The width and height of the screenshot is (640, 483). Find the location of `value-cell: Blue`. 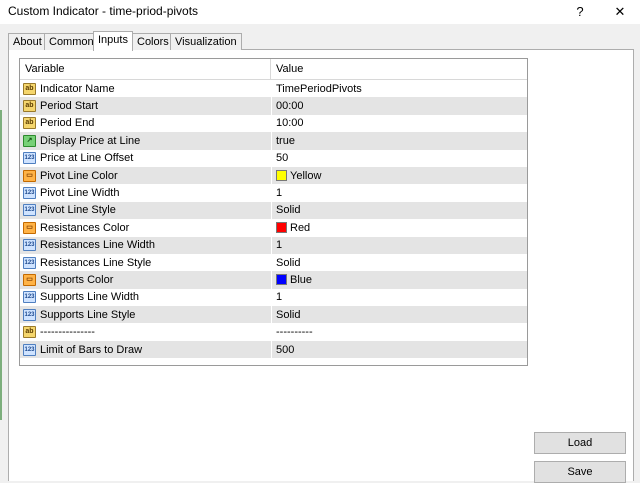

value-cell: Blue is located at coordinates (399, 280).